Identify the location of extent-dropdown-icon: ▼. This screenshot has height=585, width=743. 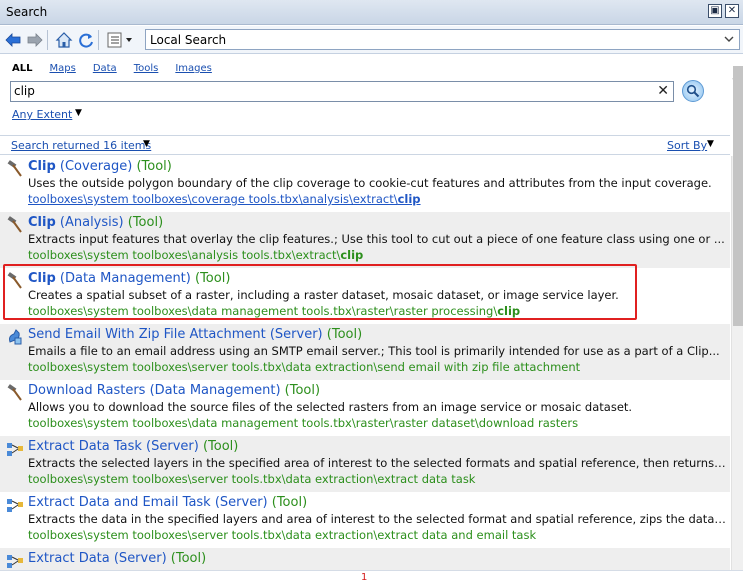
(78, 113).